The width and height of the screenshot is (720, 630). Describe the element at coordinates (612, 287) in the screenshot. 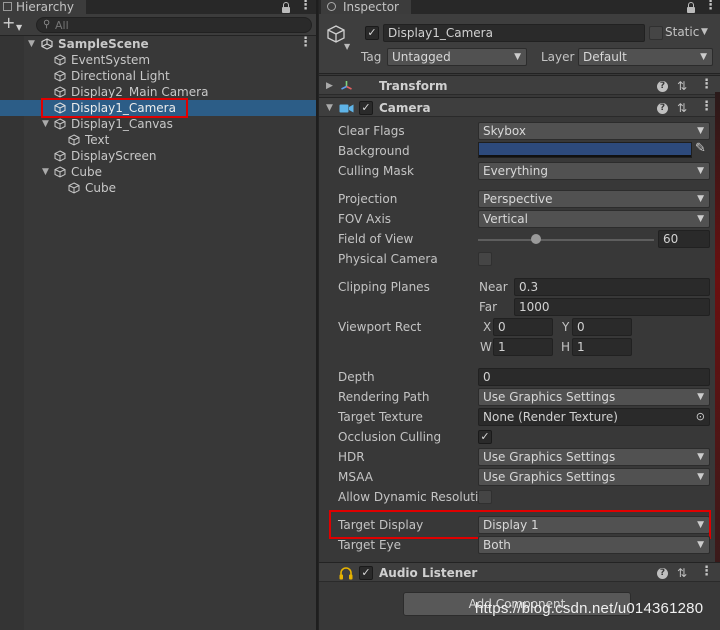

I see `near-field: 0.3` at that location.